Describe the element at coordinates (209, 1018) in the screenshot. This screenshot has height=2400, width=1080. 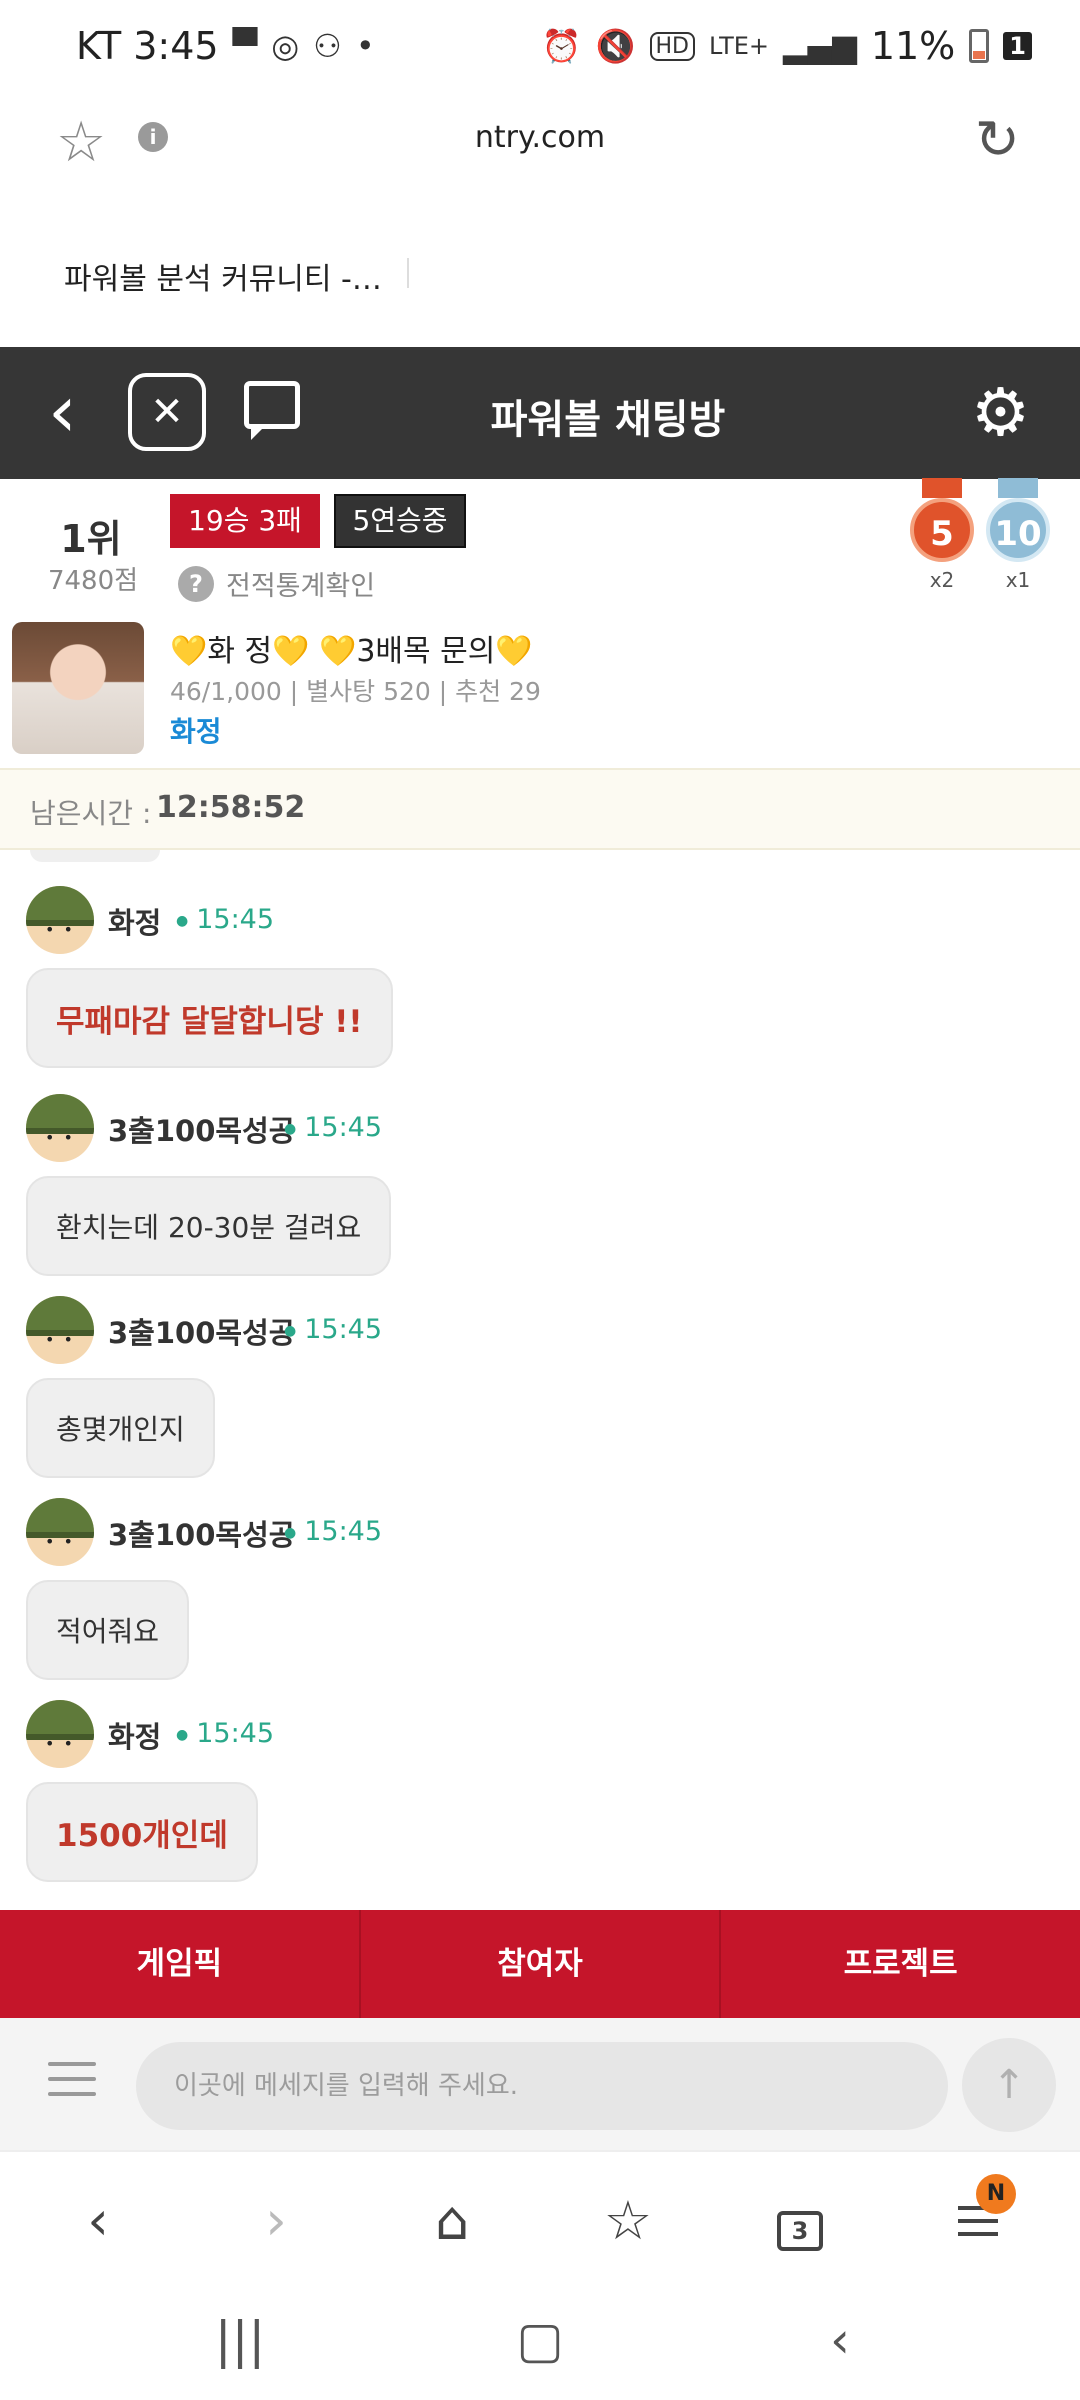
I see `message-bubble: 무패마감 달달합니당 !!` at that location.